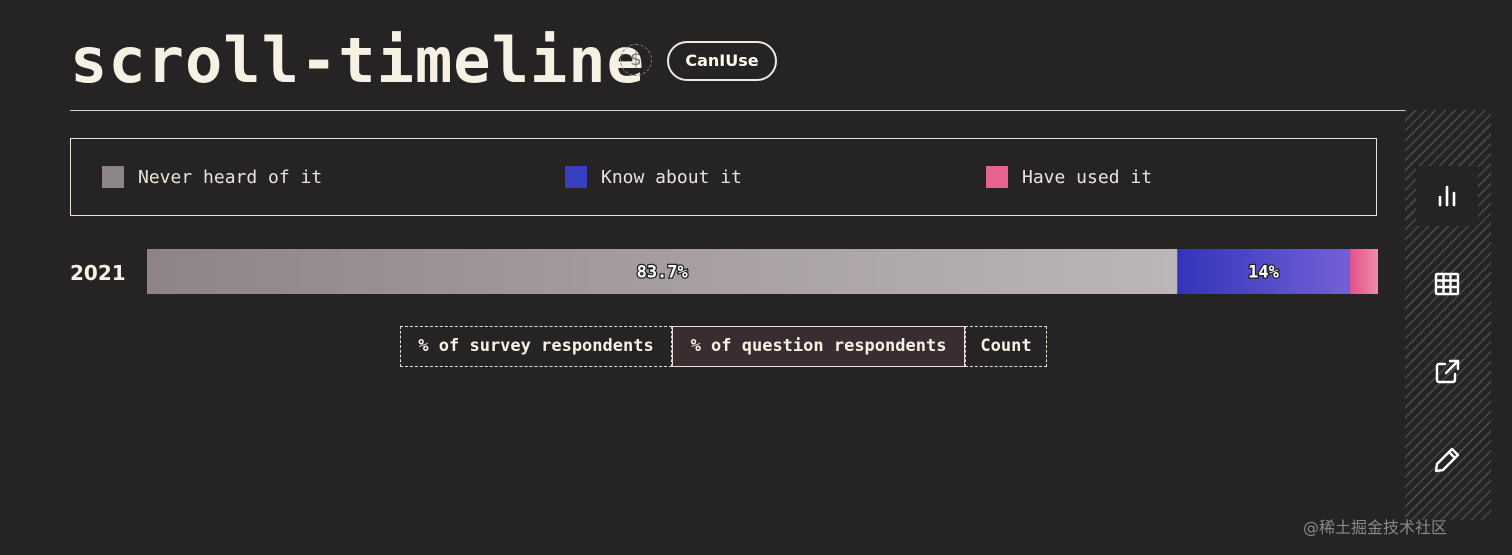  I want to click on view-table-button, so click(1447, 284).